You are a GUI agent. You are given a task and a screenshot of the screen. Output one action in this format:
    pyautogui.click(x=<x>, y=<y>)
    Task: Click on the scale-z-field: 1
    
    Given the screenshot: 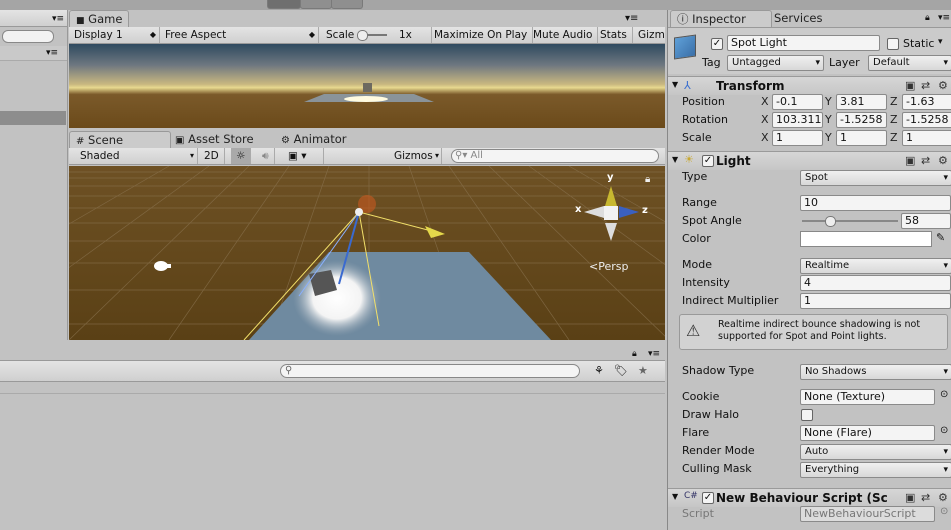 What is the action you would take?
    pyautogui.click(x=926, y=138)
    